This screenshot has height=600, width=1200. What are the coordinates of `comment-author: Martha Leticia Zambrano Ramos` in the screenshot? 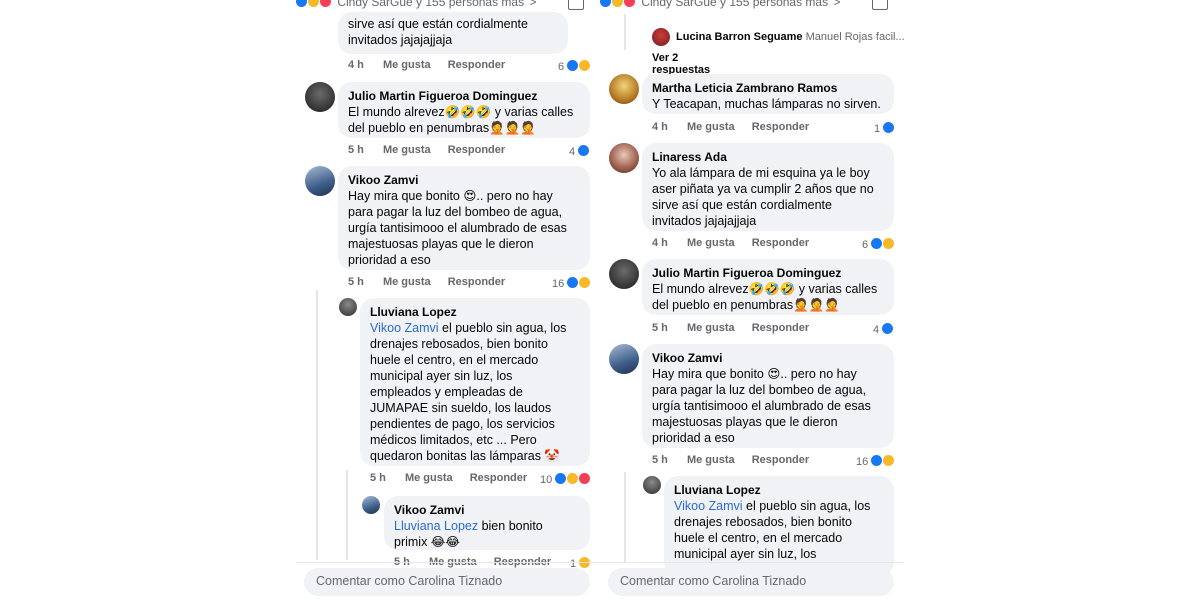 It's located at (768, 88).